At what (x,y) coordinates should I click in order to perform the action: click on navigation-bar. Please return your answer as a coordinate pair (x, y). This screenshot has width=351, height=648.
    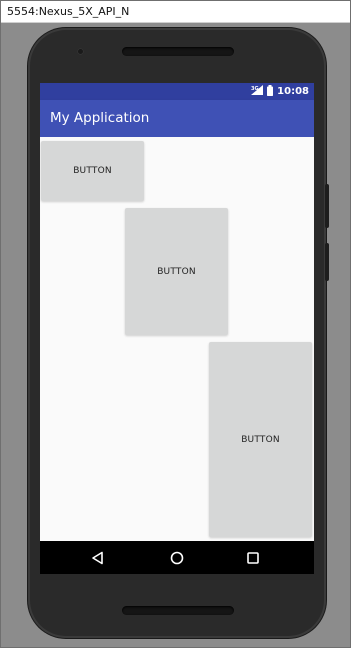
    Looking at the image, I should click on (177, 557).